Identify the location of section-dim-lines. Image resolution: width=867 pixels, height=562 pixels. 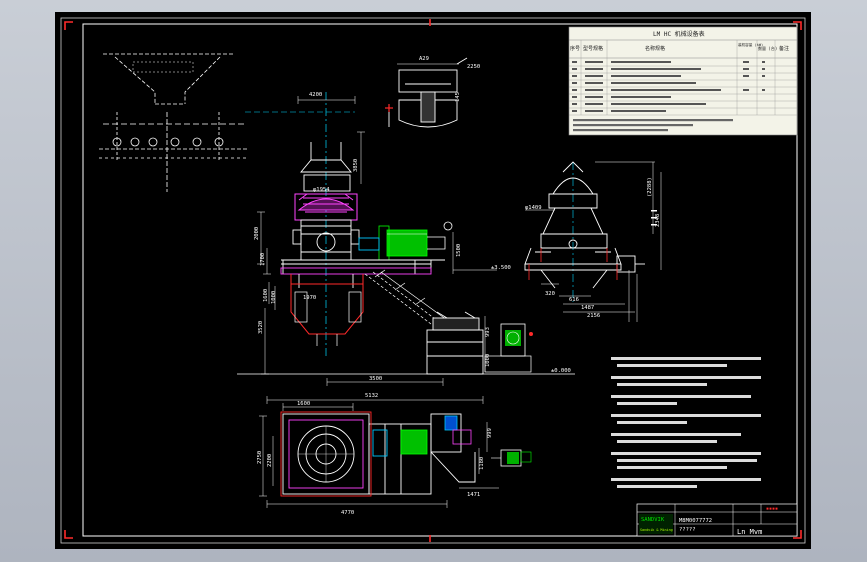
(593, 241).